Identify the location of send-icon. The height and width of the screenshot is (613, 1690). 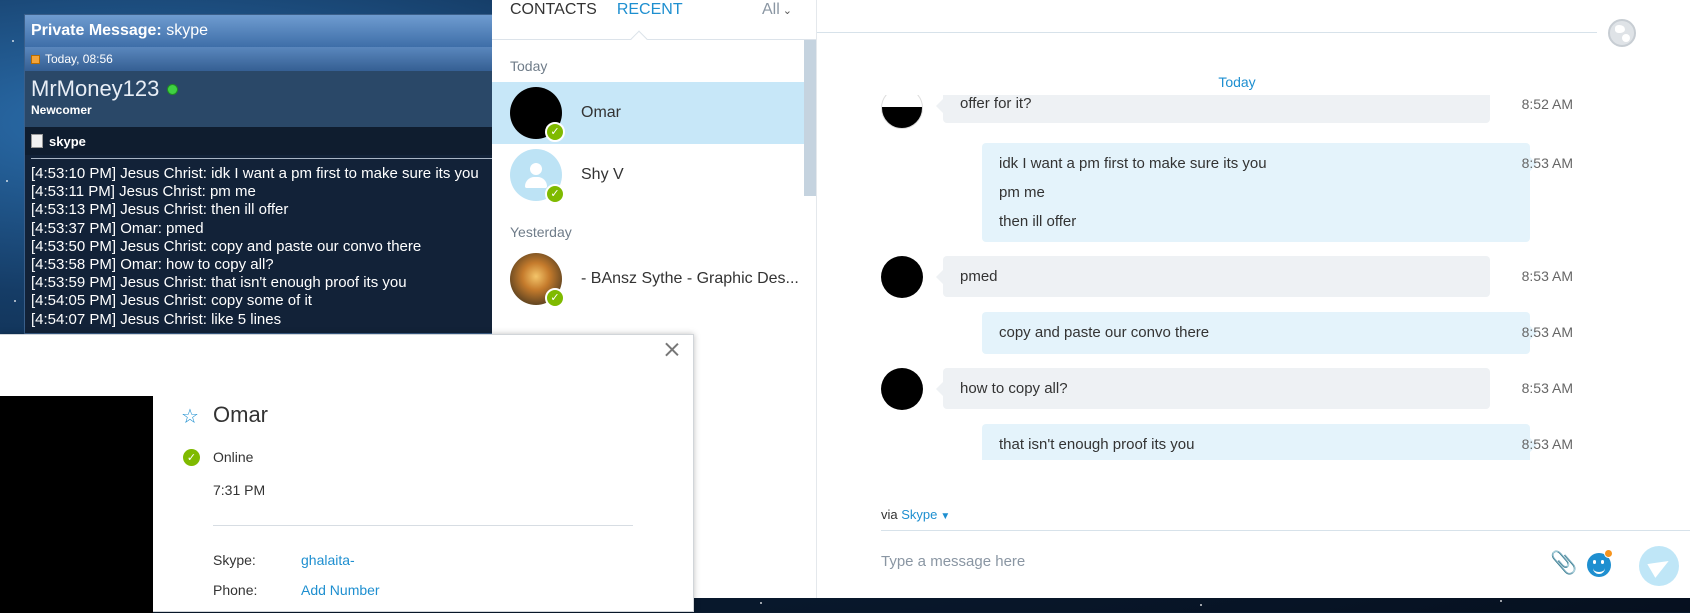
(1659, 566).